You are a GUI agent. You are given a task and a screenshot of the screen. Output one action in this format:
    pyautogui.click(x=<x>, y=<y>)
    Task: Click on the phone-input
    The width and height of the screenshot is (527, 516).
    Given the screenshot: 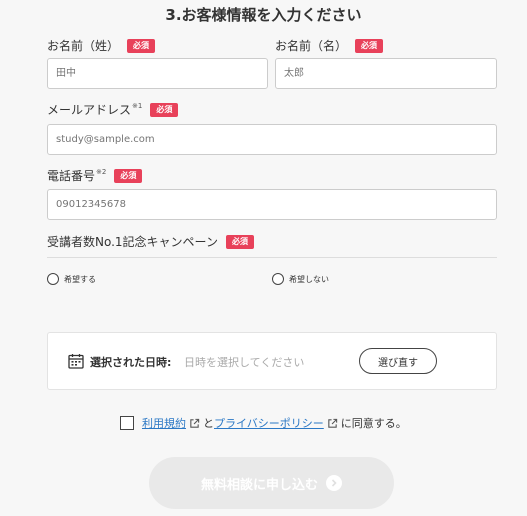 What is the action you would take?
    pyautogui.click(x=272, y=204)
    